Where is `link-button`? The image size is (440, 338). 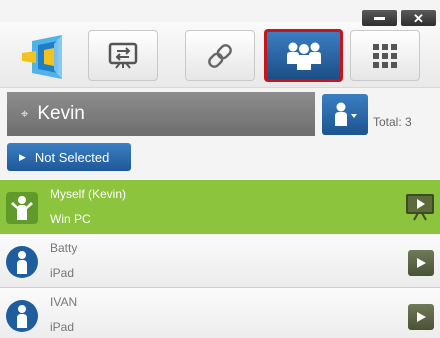
link-button is located at coordinates (220, 55).